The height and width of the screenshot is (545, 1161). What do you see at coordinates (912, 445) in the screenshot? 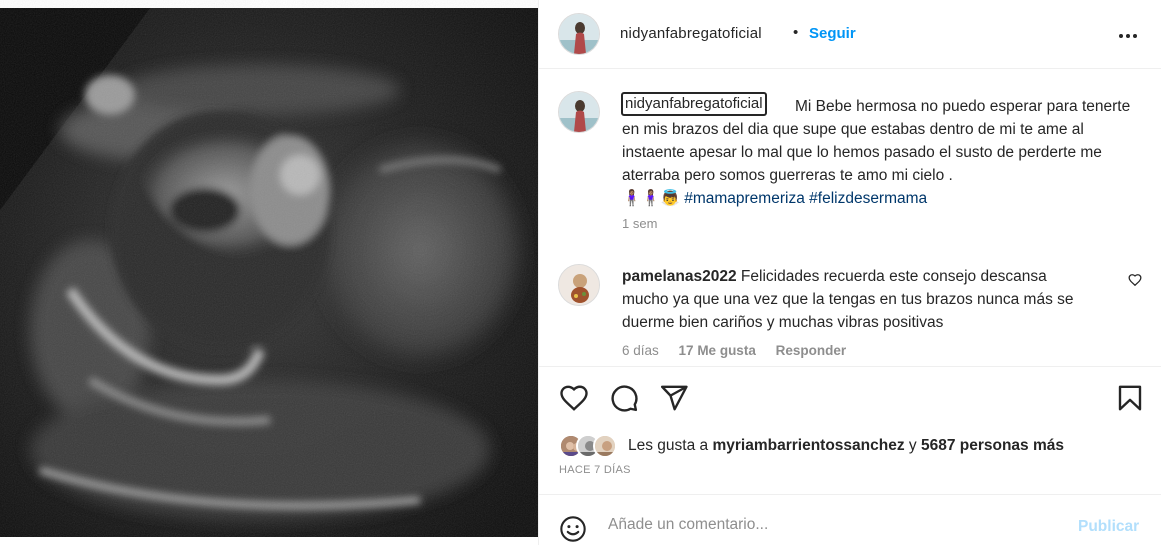
I see `likes-conj: y` at bounding box center [912, 445].